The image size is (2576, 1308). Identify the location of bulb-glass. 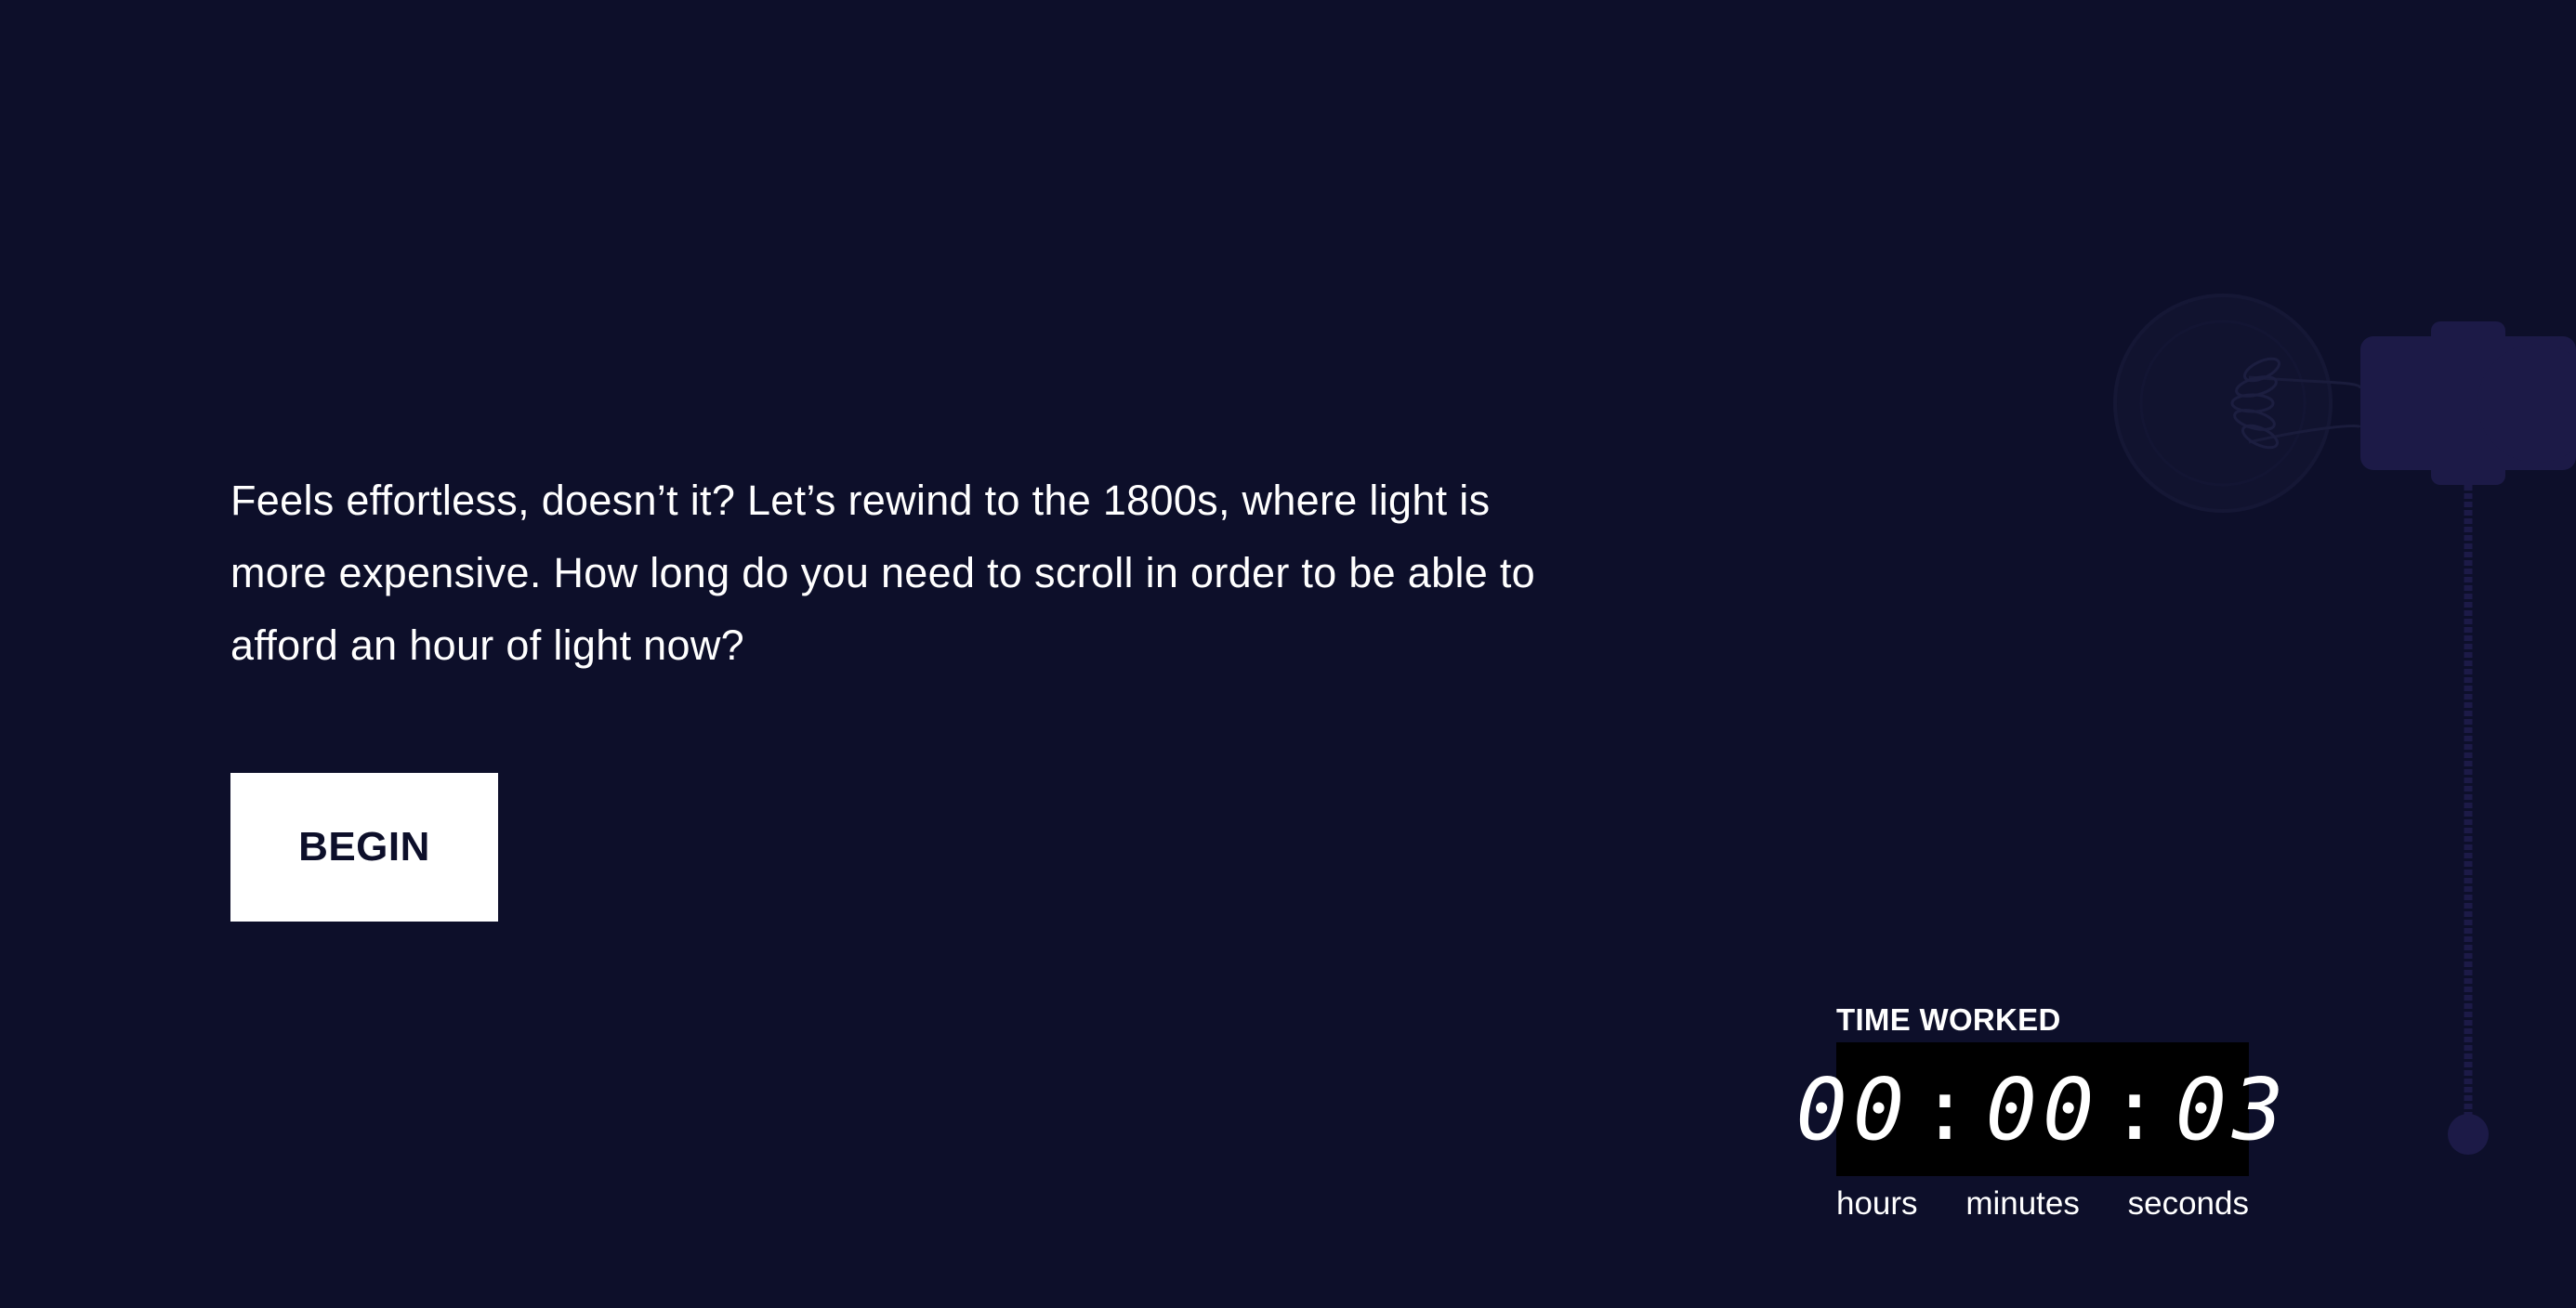
(2223, 403).